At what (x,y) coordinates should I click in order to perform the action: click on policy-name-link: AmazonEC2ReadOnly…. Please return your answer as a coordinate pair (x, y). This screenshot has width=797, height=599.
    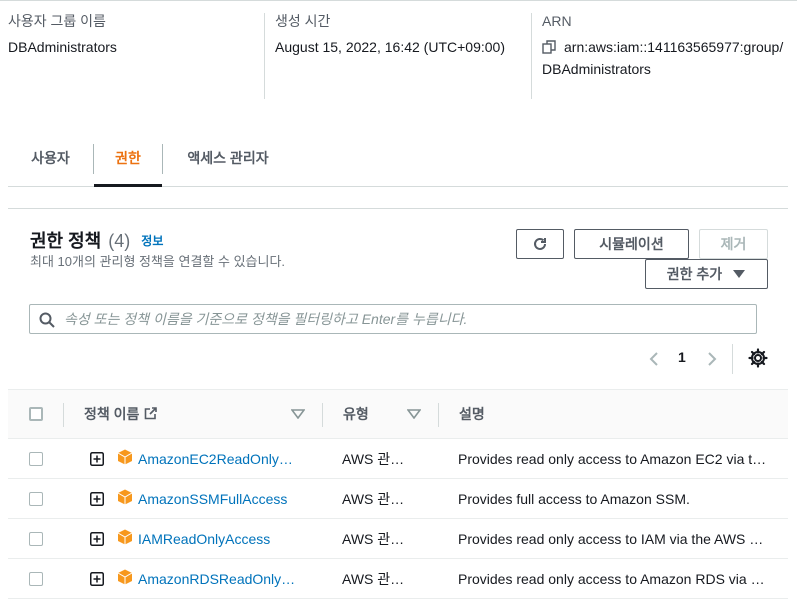
    Looking at the image, I should click on (218, 459).